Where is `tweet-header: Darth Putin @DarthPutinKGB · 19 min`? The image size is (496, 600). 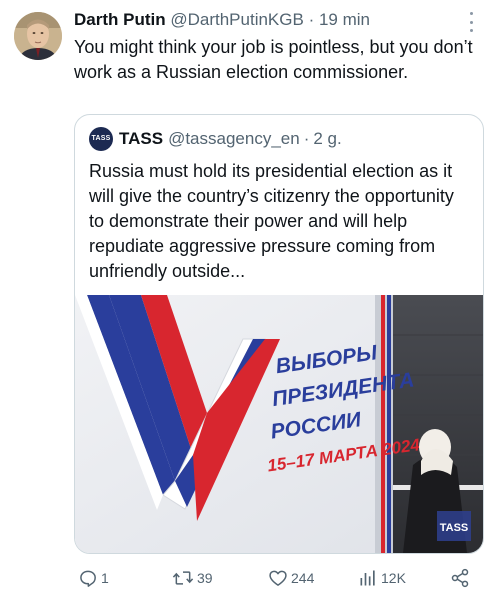 tweet-header: Darth Putin @DarthPutinKGB · 19 min is located at coordinates (222, 20).